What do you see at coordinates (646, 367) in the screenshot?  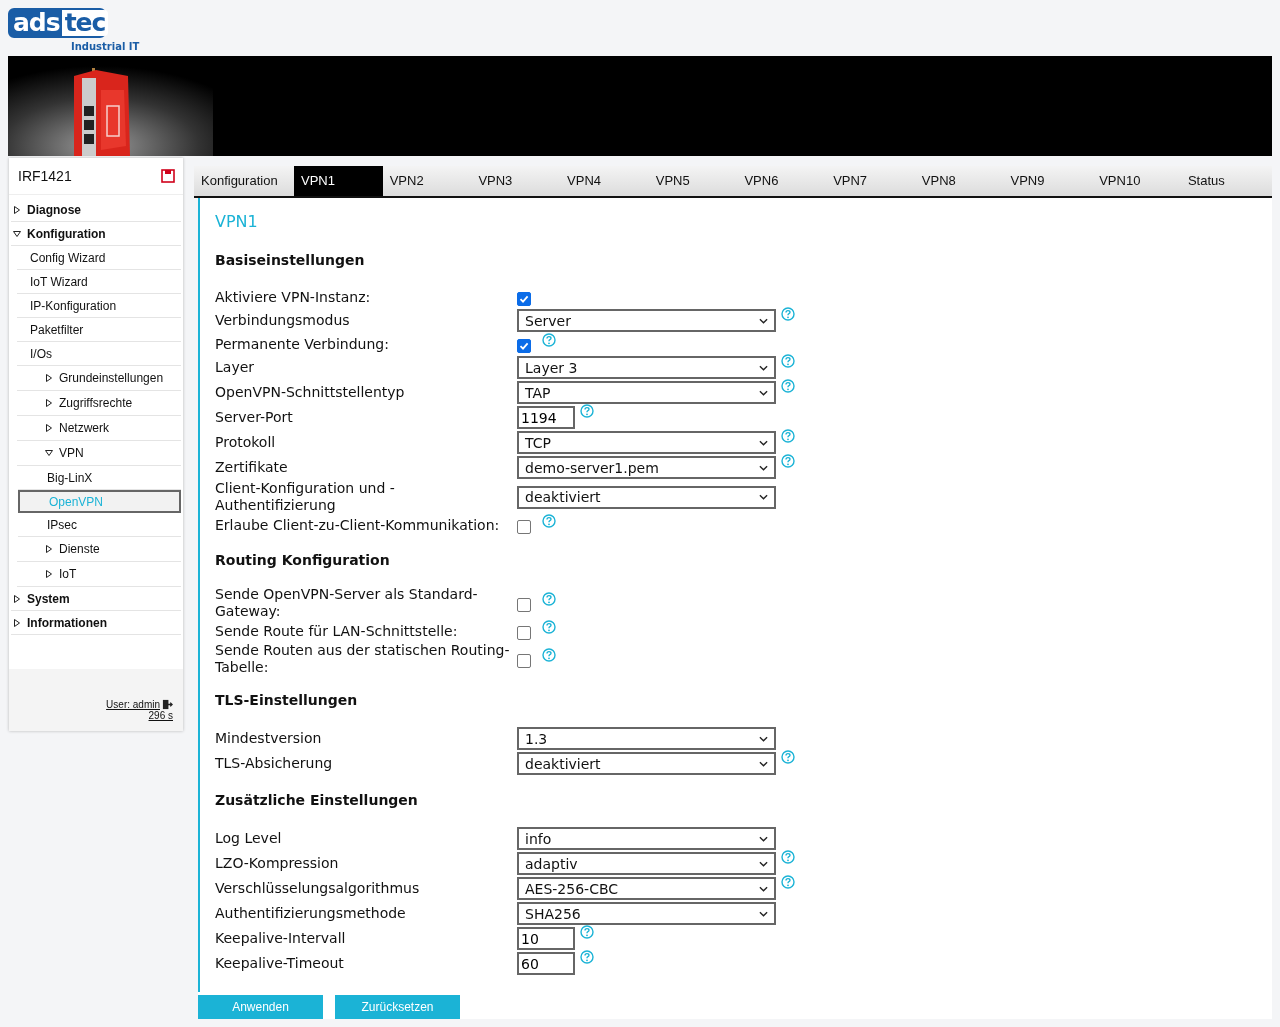 I see `dropdown: Layer 3` at bounding box center [646, 367].